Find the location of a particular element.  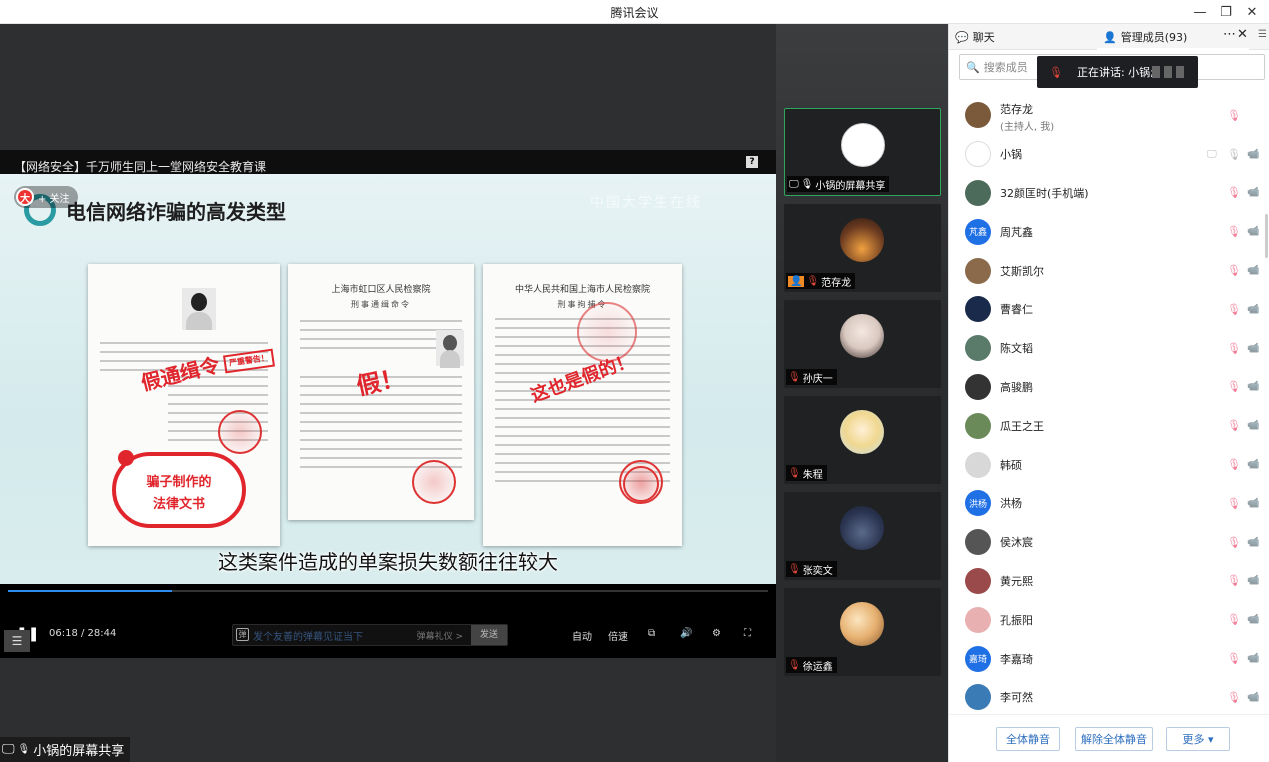

member-row: 嘉琦 李嘉琦 🎙 📹 is located at coordinates (1109, 658).